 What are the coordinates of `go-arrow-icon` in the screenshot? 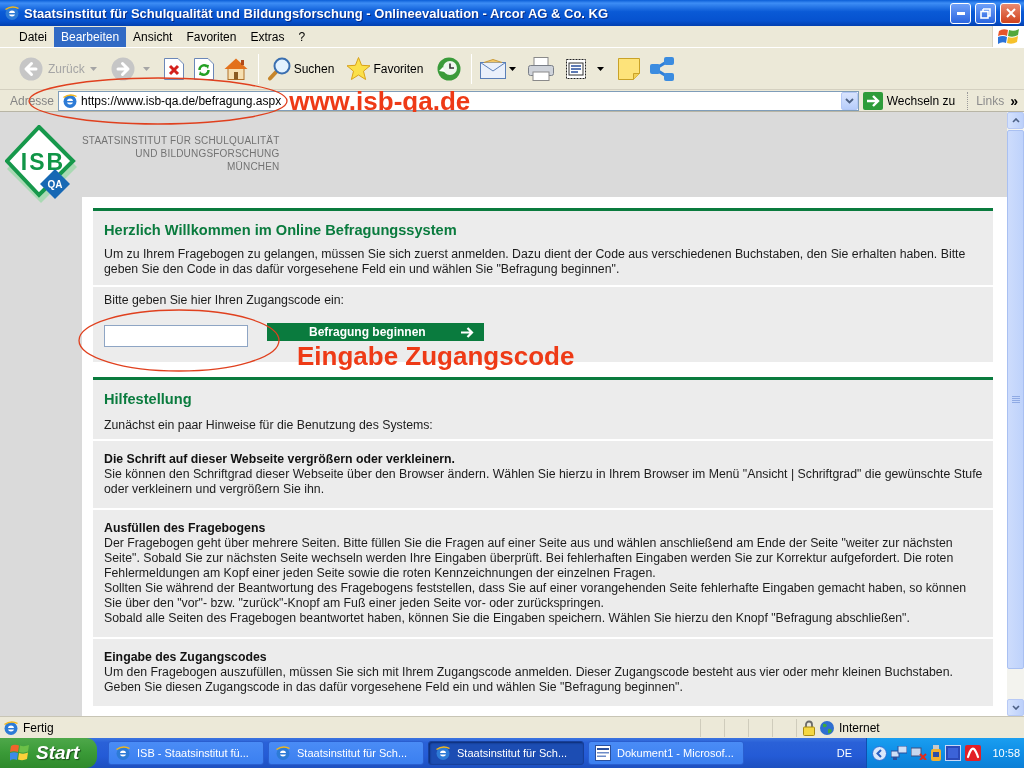 It's located at (872, 100).